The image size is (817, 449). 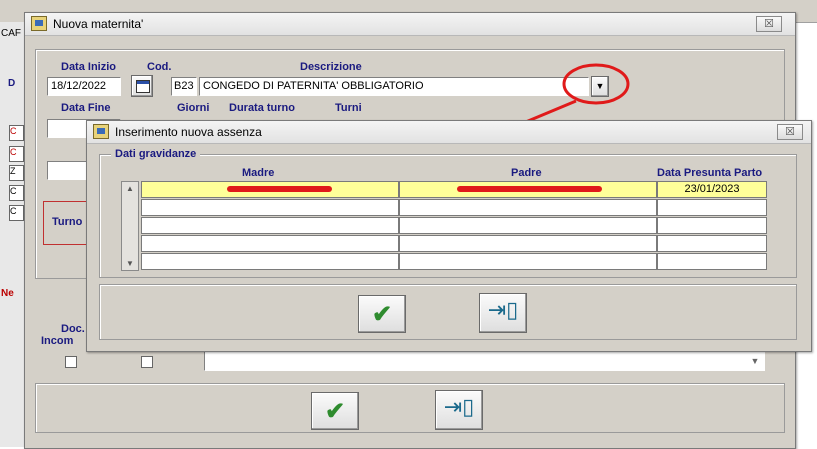 What do you see at coordinates (484, 361) in the screenshot?
I see `notes-field` at bounding box center [484, 361].